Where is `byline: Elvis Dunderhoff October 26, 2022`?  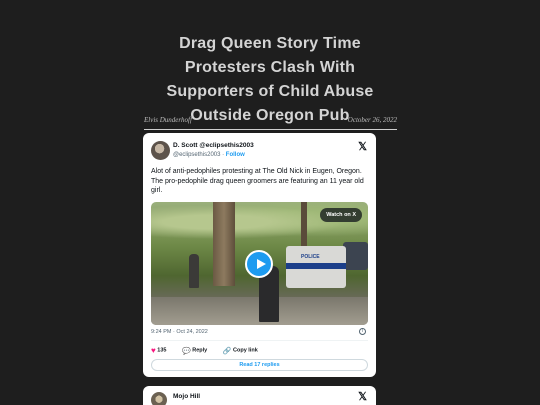
byline: Elvis Dunderhoff October 26, 2022 is located at coordinates (270, 122).